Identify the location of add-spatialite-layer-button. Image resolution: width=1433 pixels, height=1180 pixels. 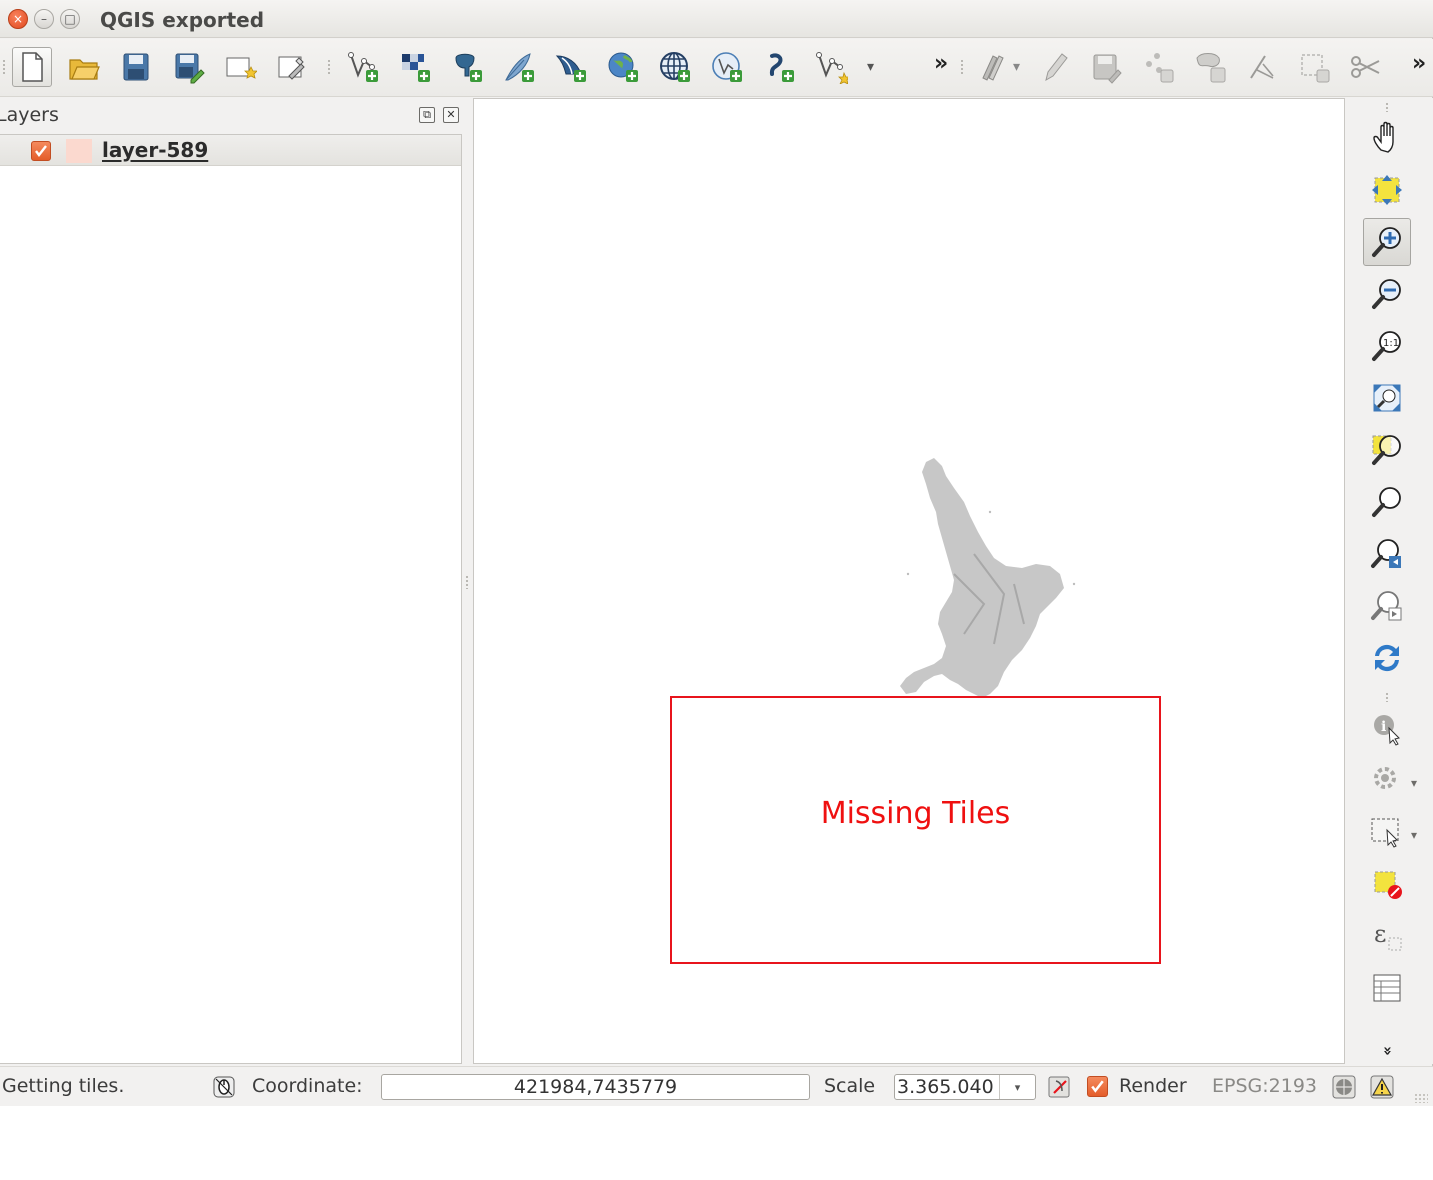
(519, 67).